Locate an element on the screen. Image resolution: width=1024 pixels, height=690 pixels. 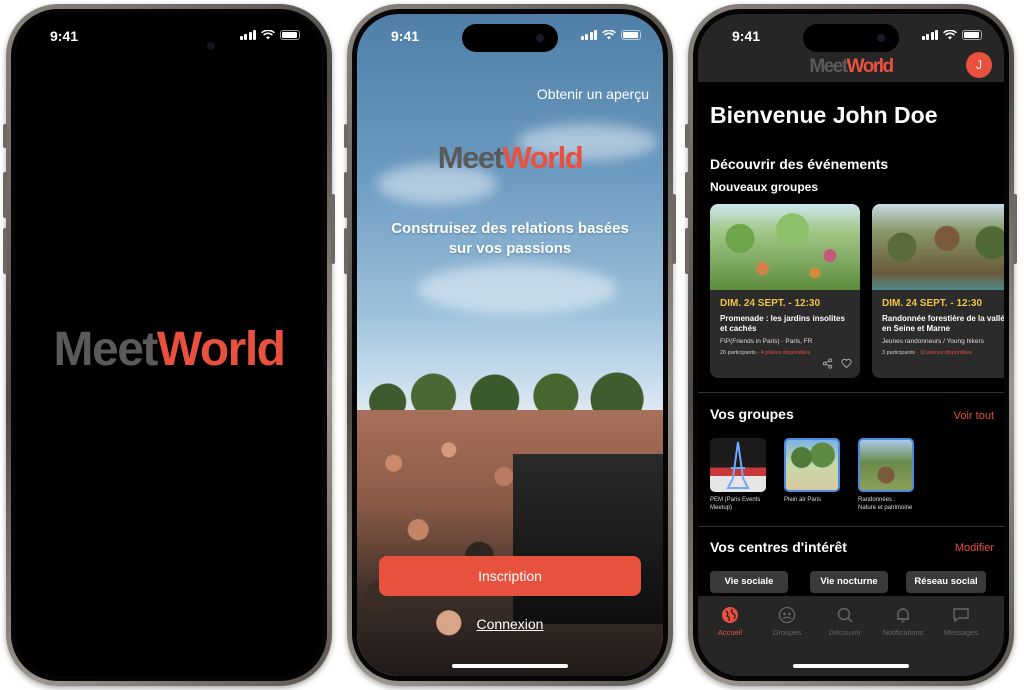
event-organizer: Jeunes randonneurs / Young hikers is located at coordinates (933, 341).